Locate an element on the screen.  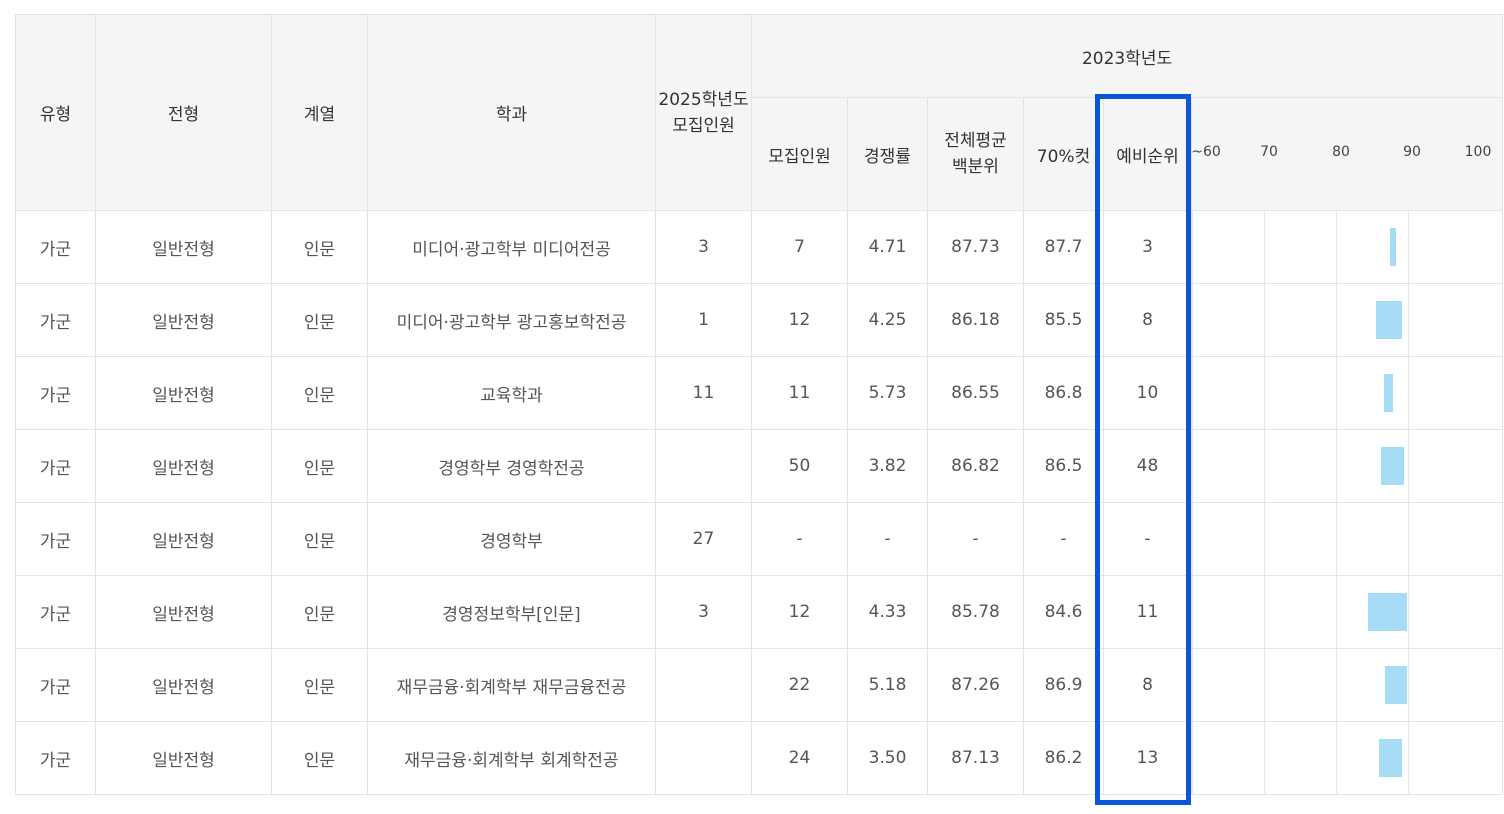
cut-70-cell: 86.9 is located at coordinates (1063, 685).